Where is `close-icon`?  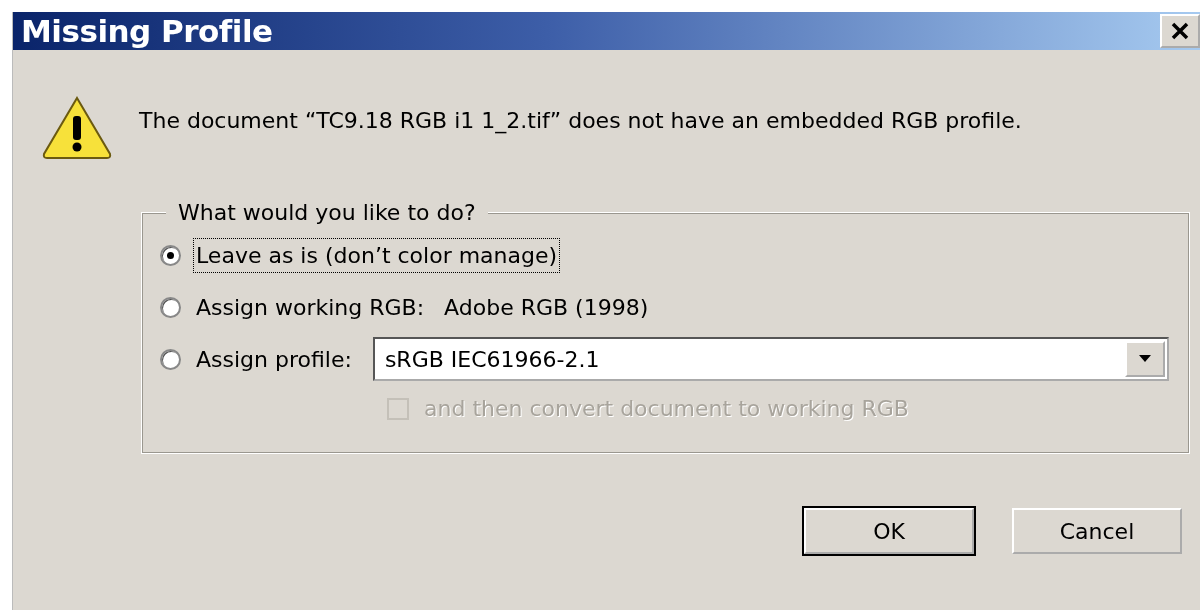
close-icon is located at coordinates (1180, 31).